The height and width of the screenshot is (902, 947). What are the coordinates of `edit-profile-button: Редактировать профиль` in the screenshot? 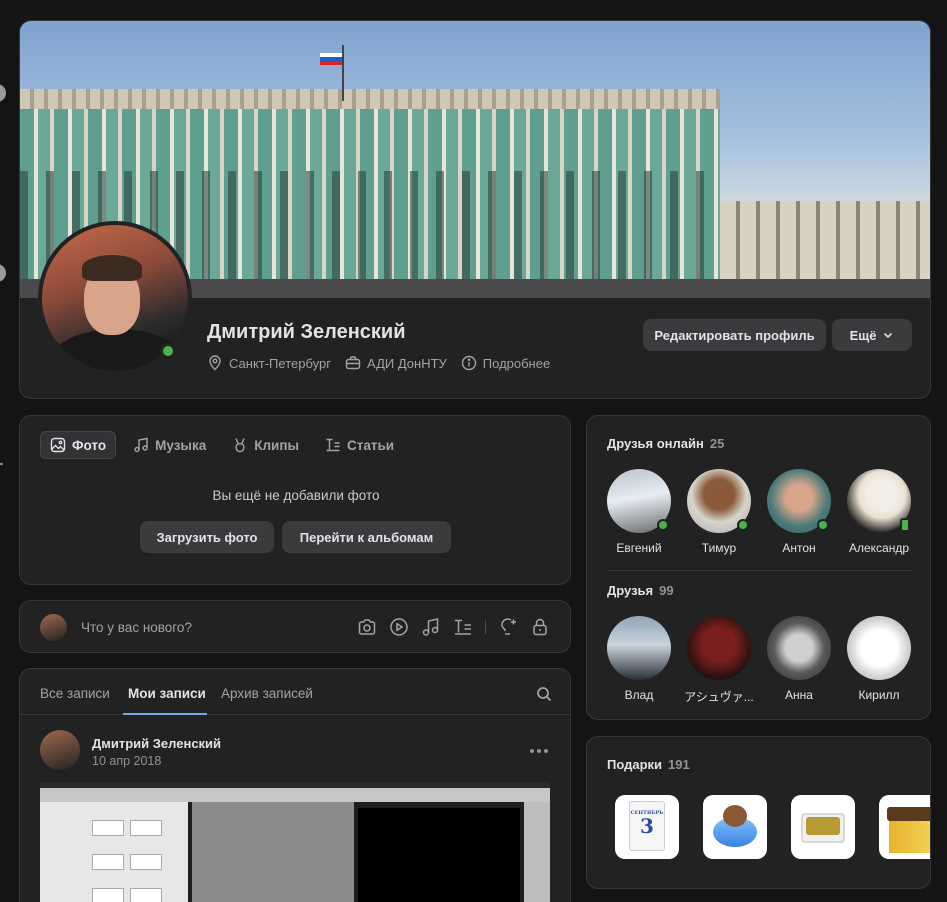 It's located at (734, 335).